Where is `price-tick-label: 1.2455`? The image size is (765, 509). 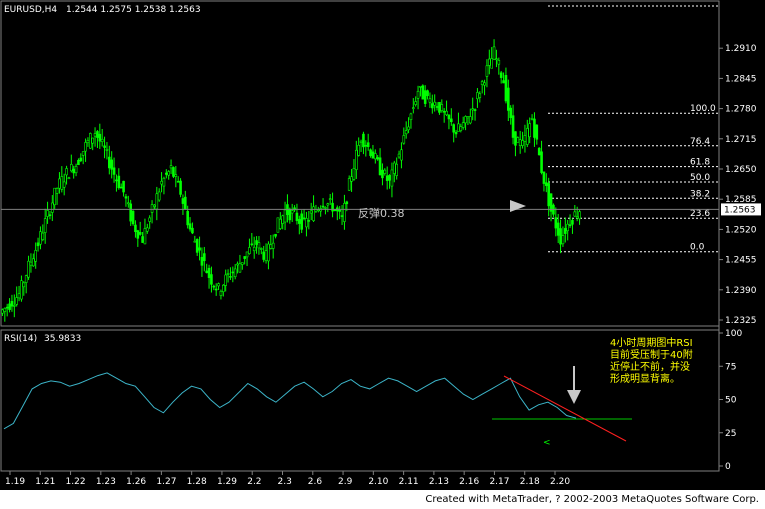
price-tick-label: 1.2455 is located at coordinates (741, 261).